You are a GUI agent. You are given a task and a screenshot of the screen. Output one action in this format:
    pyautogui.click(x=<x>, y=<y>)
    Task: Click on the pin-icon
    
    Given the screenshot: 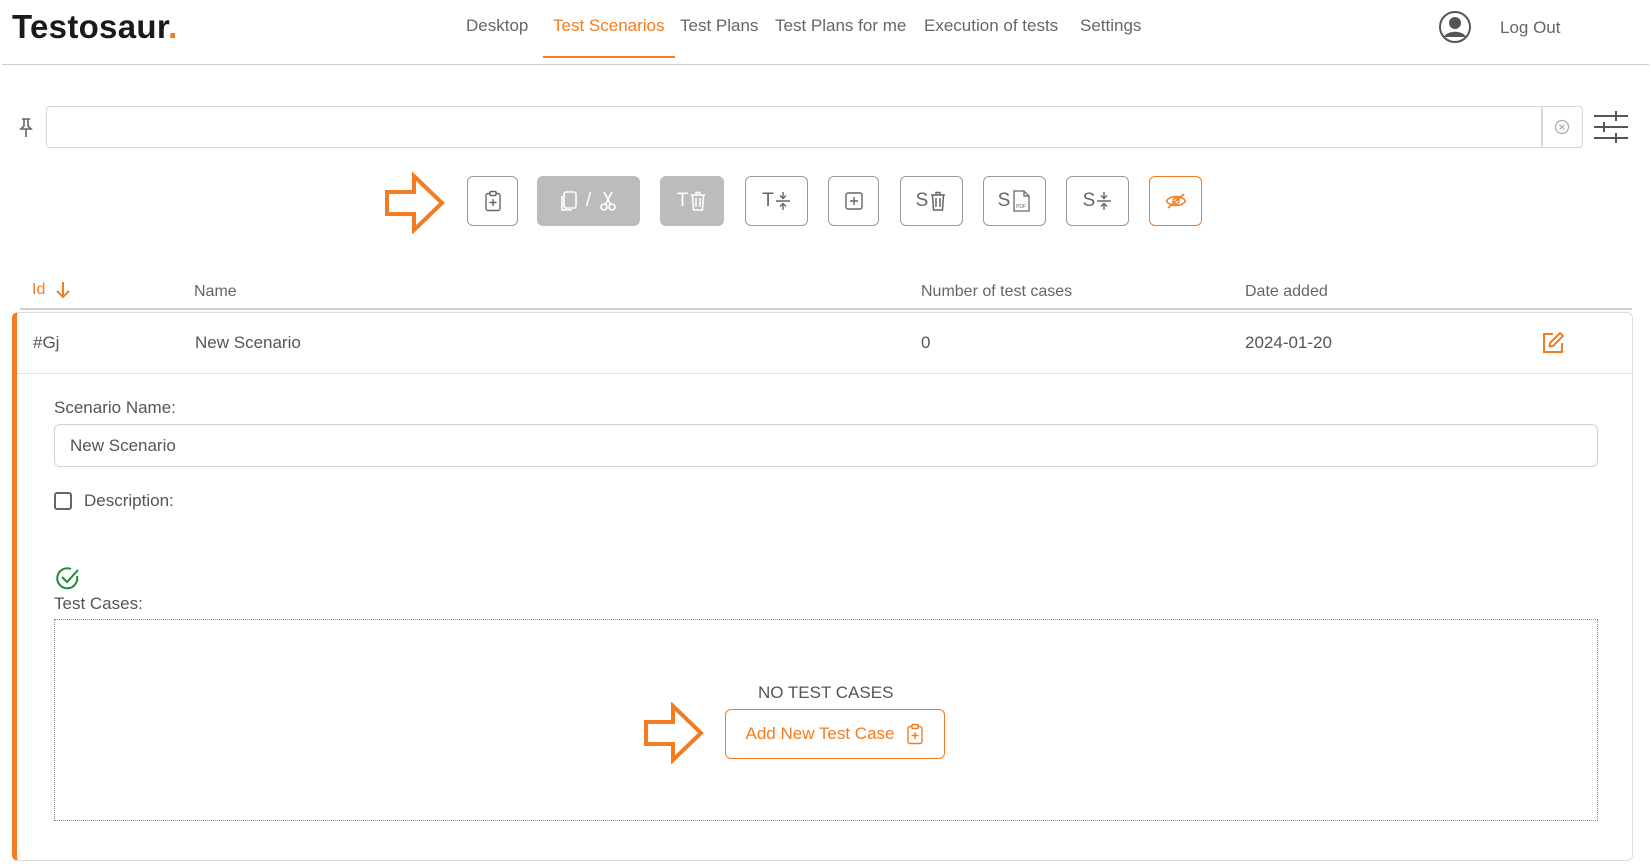 What is the action you would take?
    pyautogui.click(x=26, y=130)
    